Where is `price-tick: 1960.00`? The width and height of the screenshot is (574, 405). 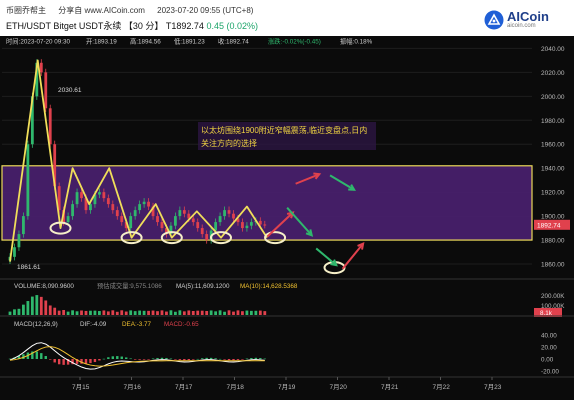 price-tick: 1960.00 is located at coordinates (553, 145).